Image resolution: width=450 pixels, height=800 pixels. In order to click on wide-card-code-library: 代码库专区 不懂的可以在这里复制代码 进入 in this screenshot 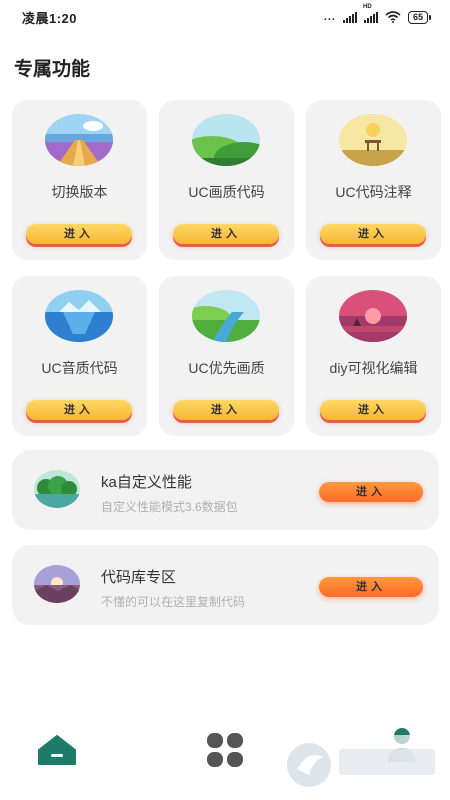, I will do `click(225, 585)`.